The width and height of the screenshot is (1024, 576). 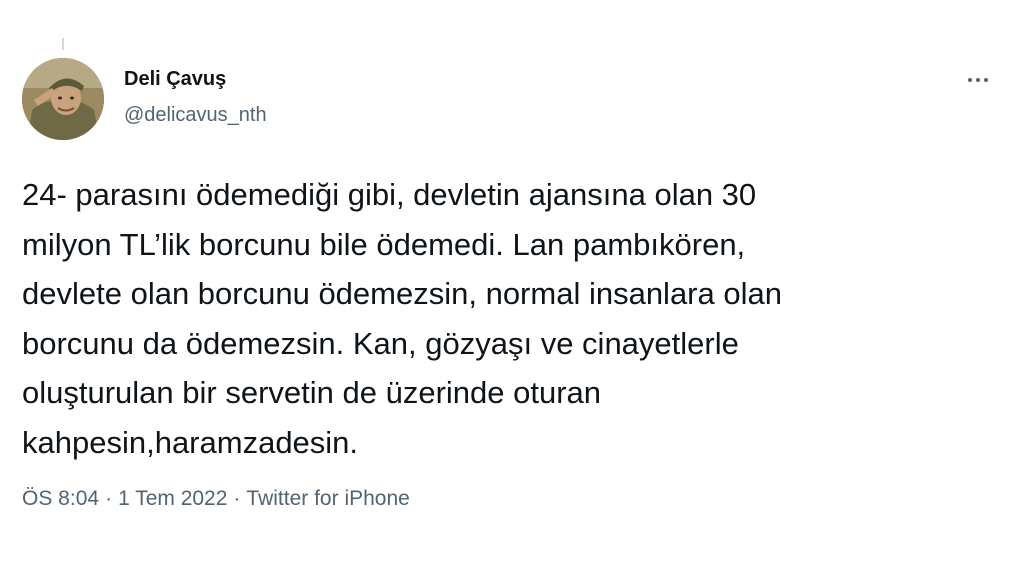 What do you see at coordinates (970, 80) in the screenshot?
I see `more-horizontal-icon` at bounding box center [970, 80].